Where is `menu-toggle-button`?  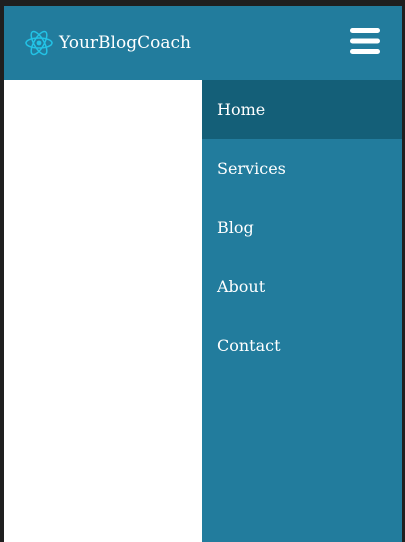 menu-toggle-button is located at coordinates (365, 41).